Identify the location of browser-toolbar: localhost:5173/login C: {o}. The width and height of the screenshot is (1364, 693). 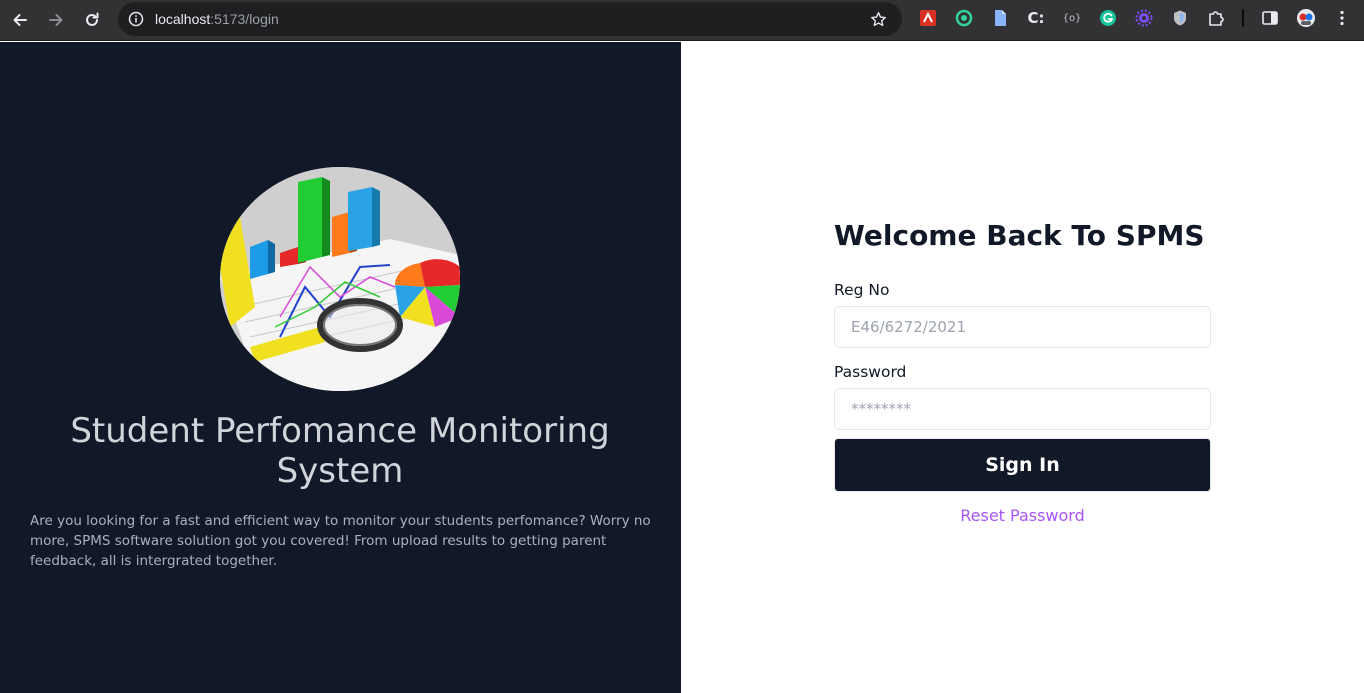
(682, 20).